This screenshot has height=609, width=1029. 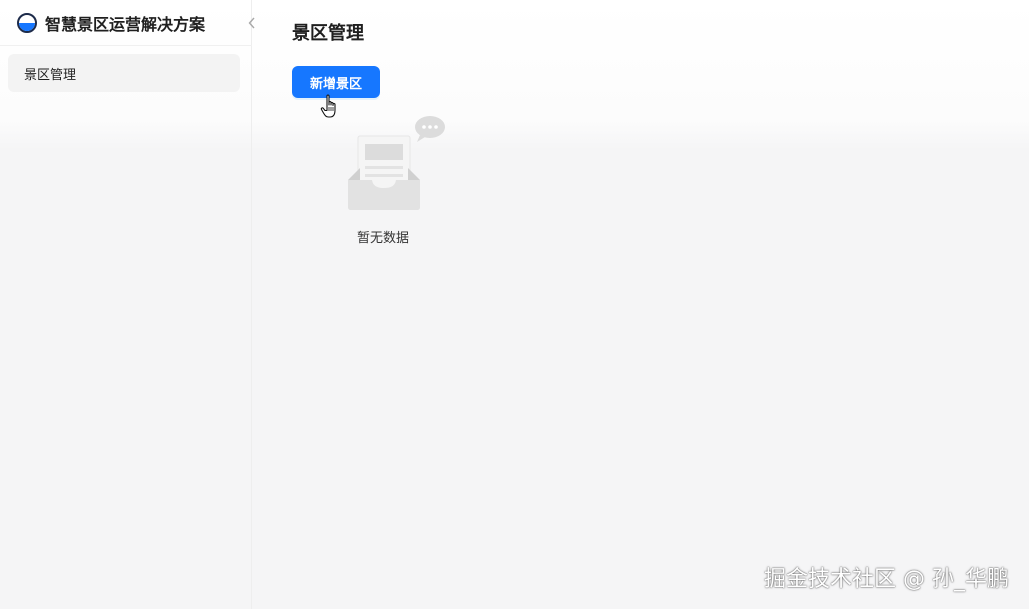 I want to click on empty-state-text: 暂无数据, so click(x=382, y=238).